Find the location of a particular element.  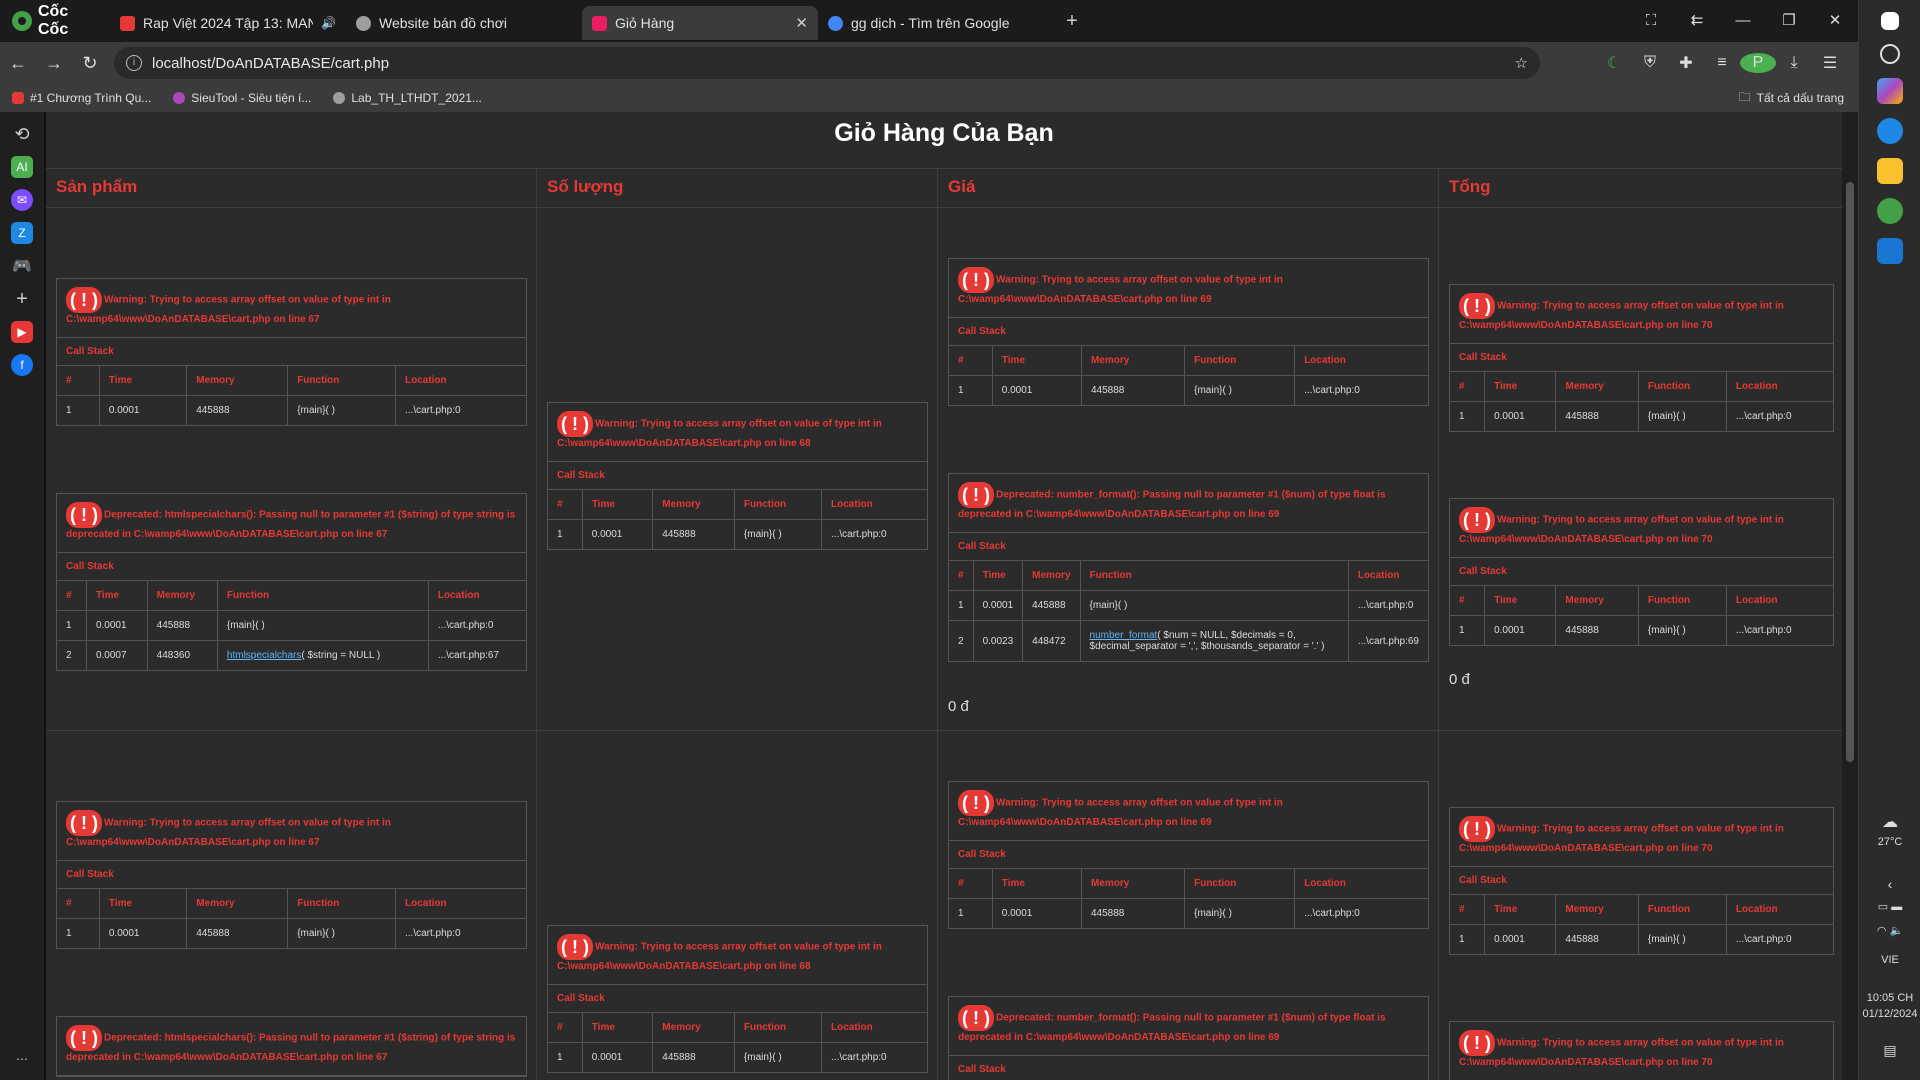

add-icon: + is located at coordinates (22, 299).